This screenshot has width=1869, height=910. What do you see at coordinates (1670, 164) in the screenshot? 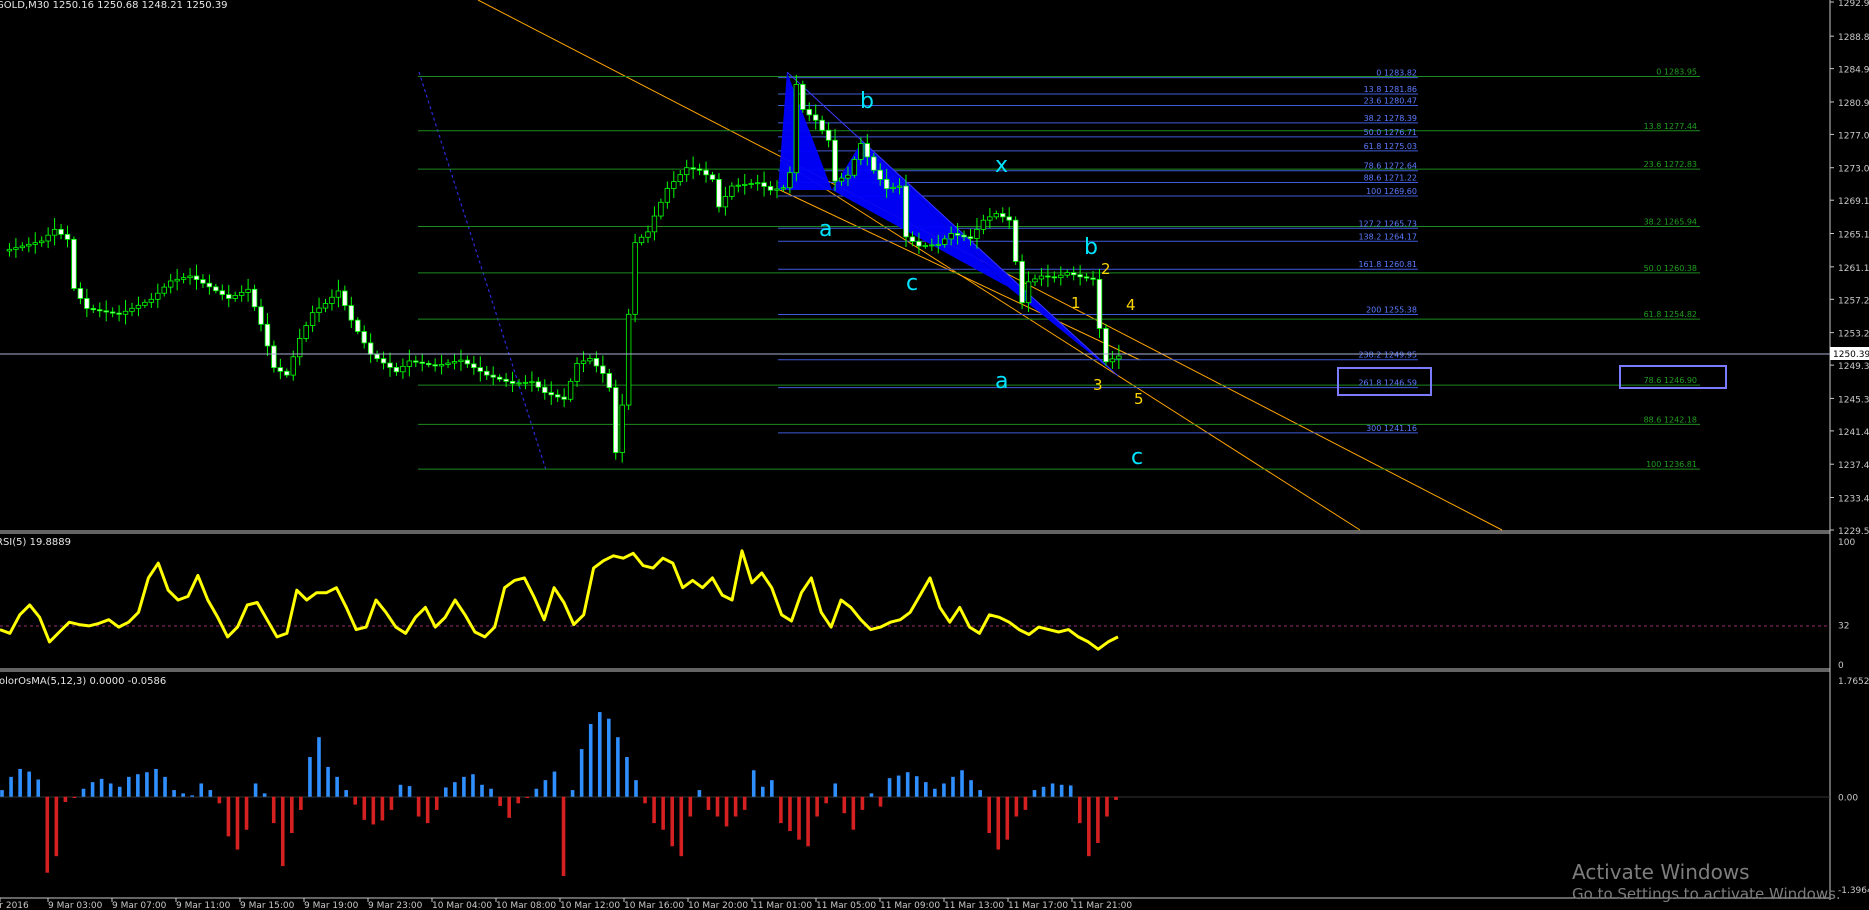
I see `fib-far-label: 23.6 1272.83` at bounding box center [1670, 164].